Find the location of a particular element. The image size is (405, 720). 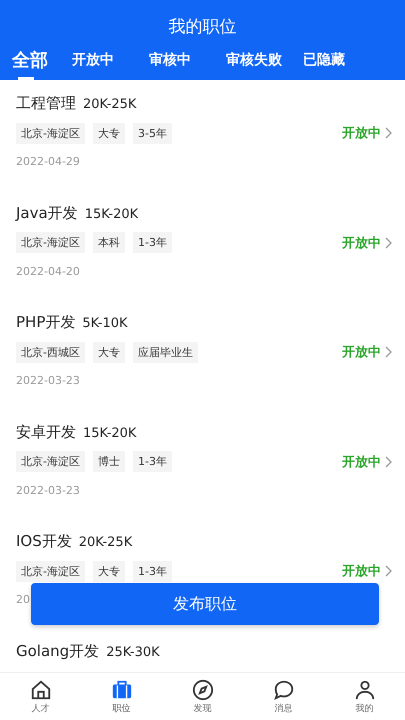

nav-label: 发现 is located at coordinates (203, 708).